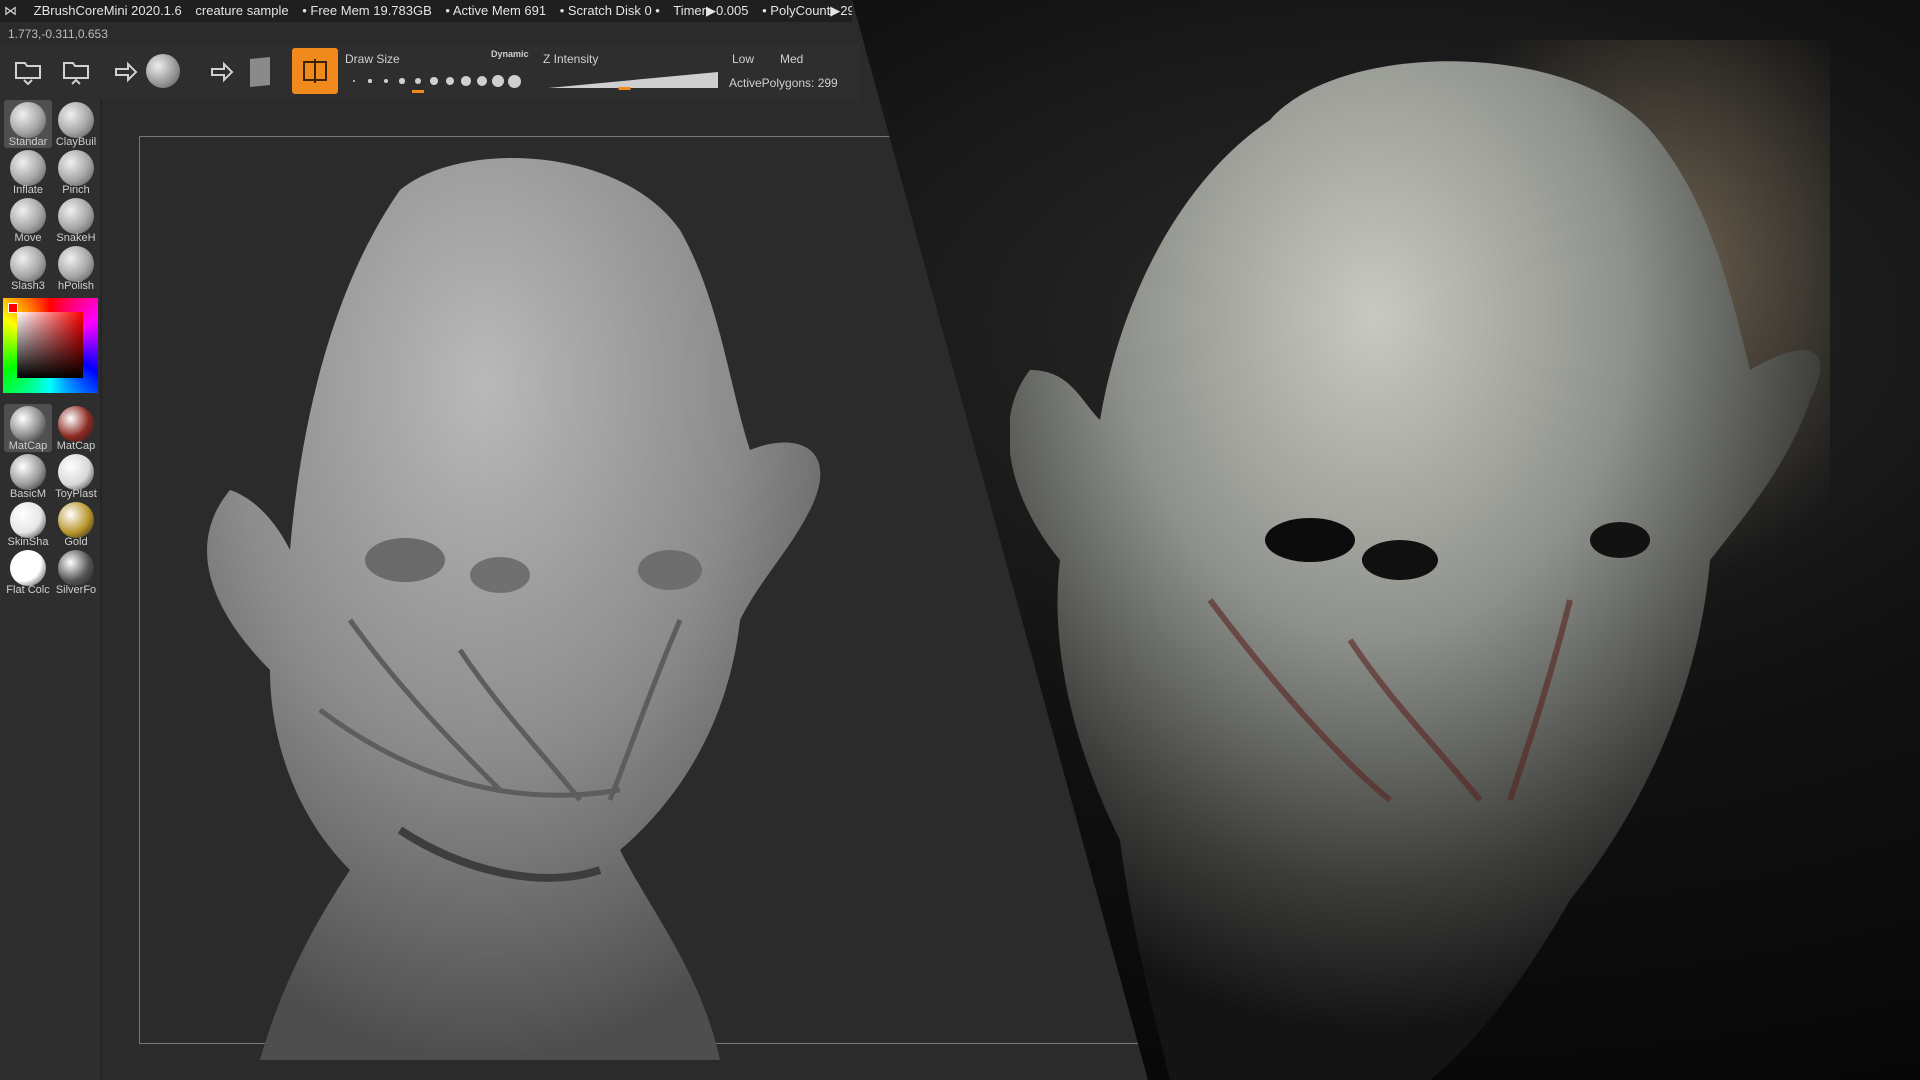 The height and width of the screenshot is (1080, 1920). What do you see at coordinates (76, 286) in the screenshot?
I see `brush-label: hPolish` at bounding box center [76, 286].